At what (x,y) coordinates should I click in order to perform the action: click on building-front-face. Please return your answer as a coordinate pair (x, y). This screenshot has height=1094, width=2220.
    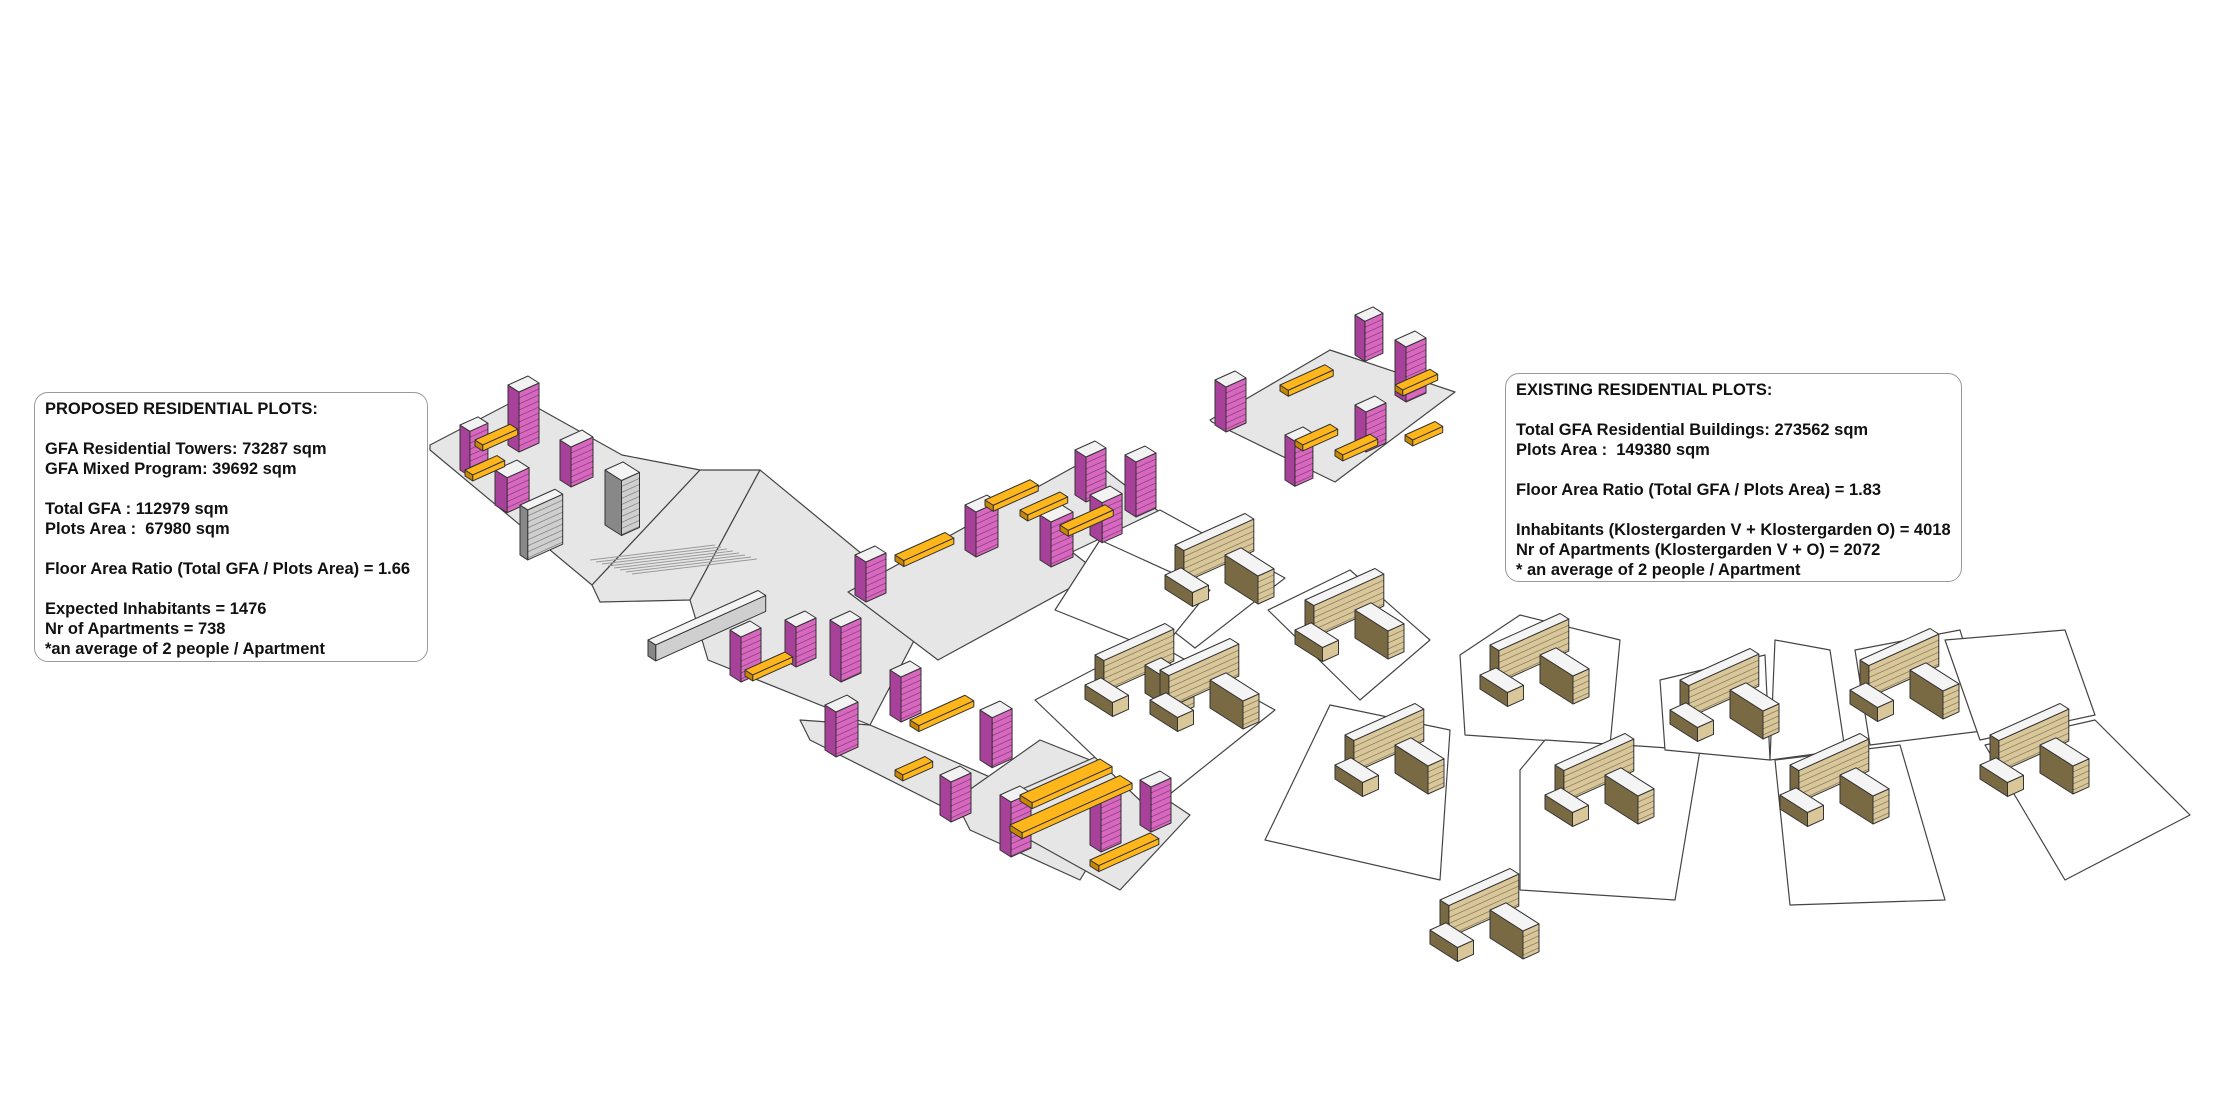
    Looking at the image, I should click on (1002, 738).